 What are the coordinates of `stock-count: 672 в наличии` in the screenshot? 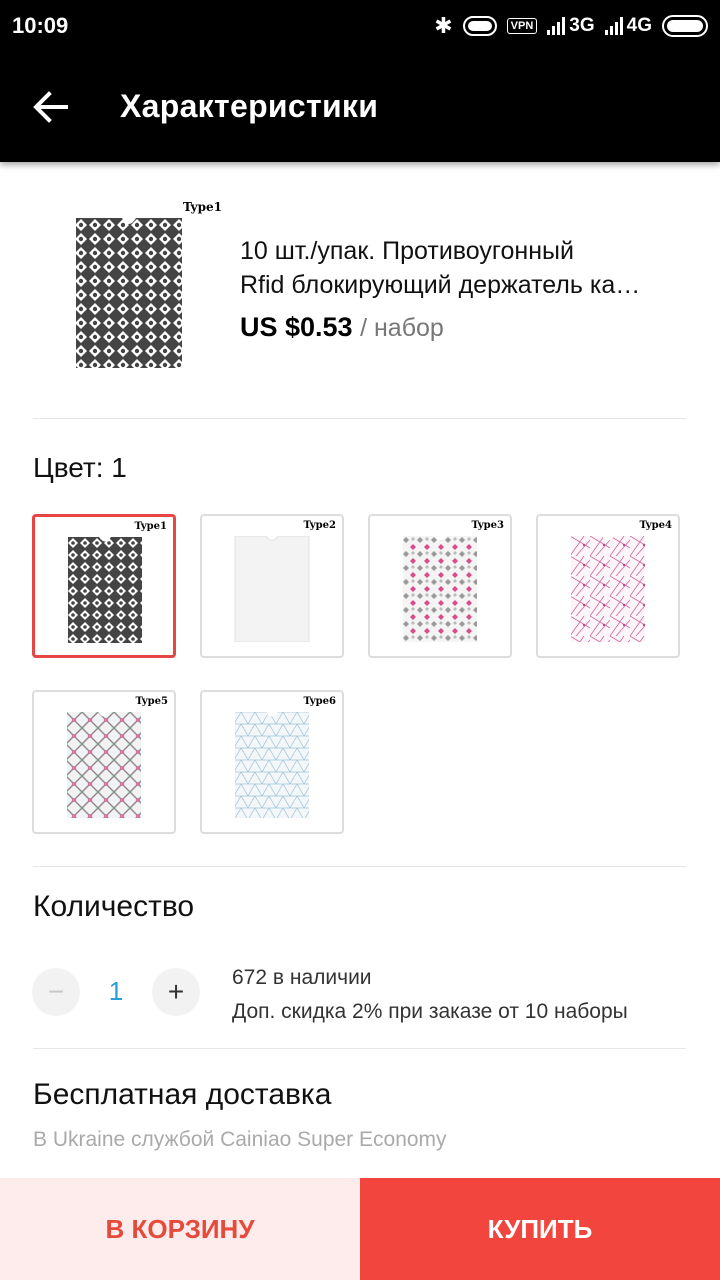 It's located at (302, 977).